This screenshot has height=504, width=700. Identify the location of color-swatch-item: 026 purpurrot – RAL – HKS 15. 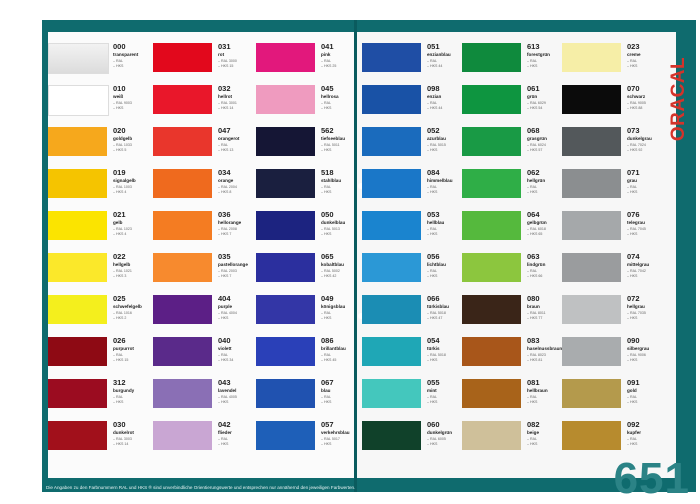
(98, 355).